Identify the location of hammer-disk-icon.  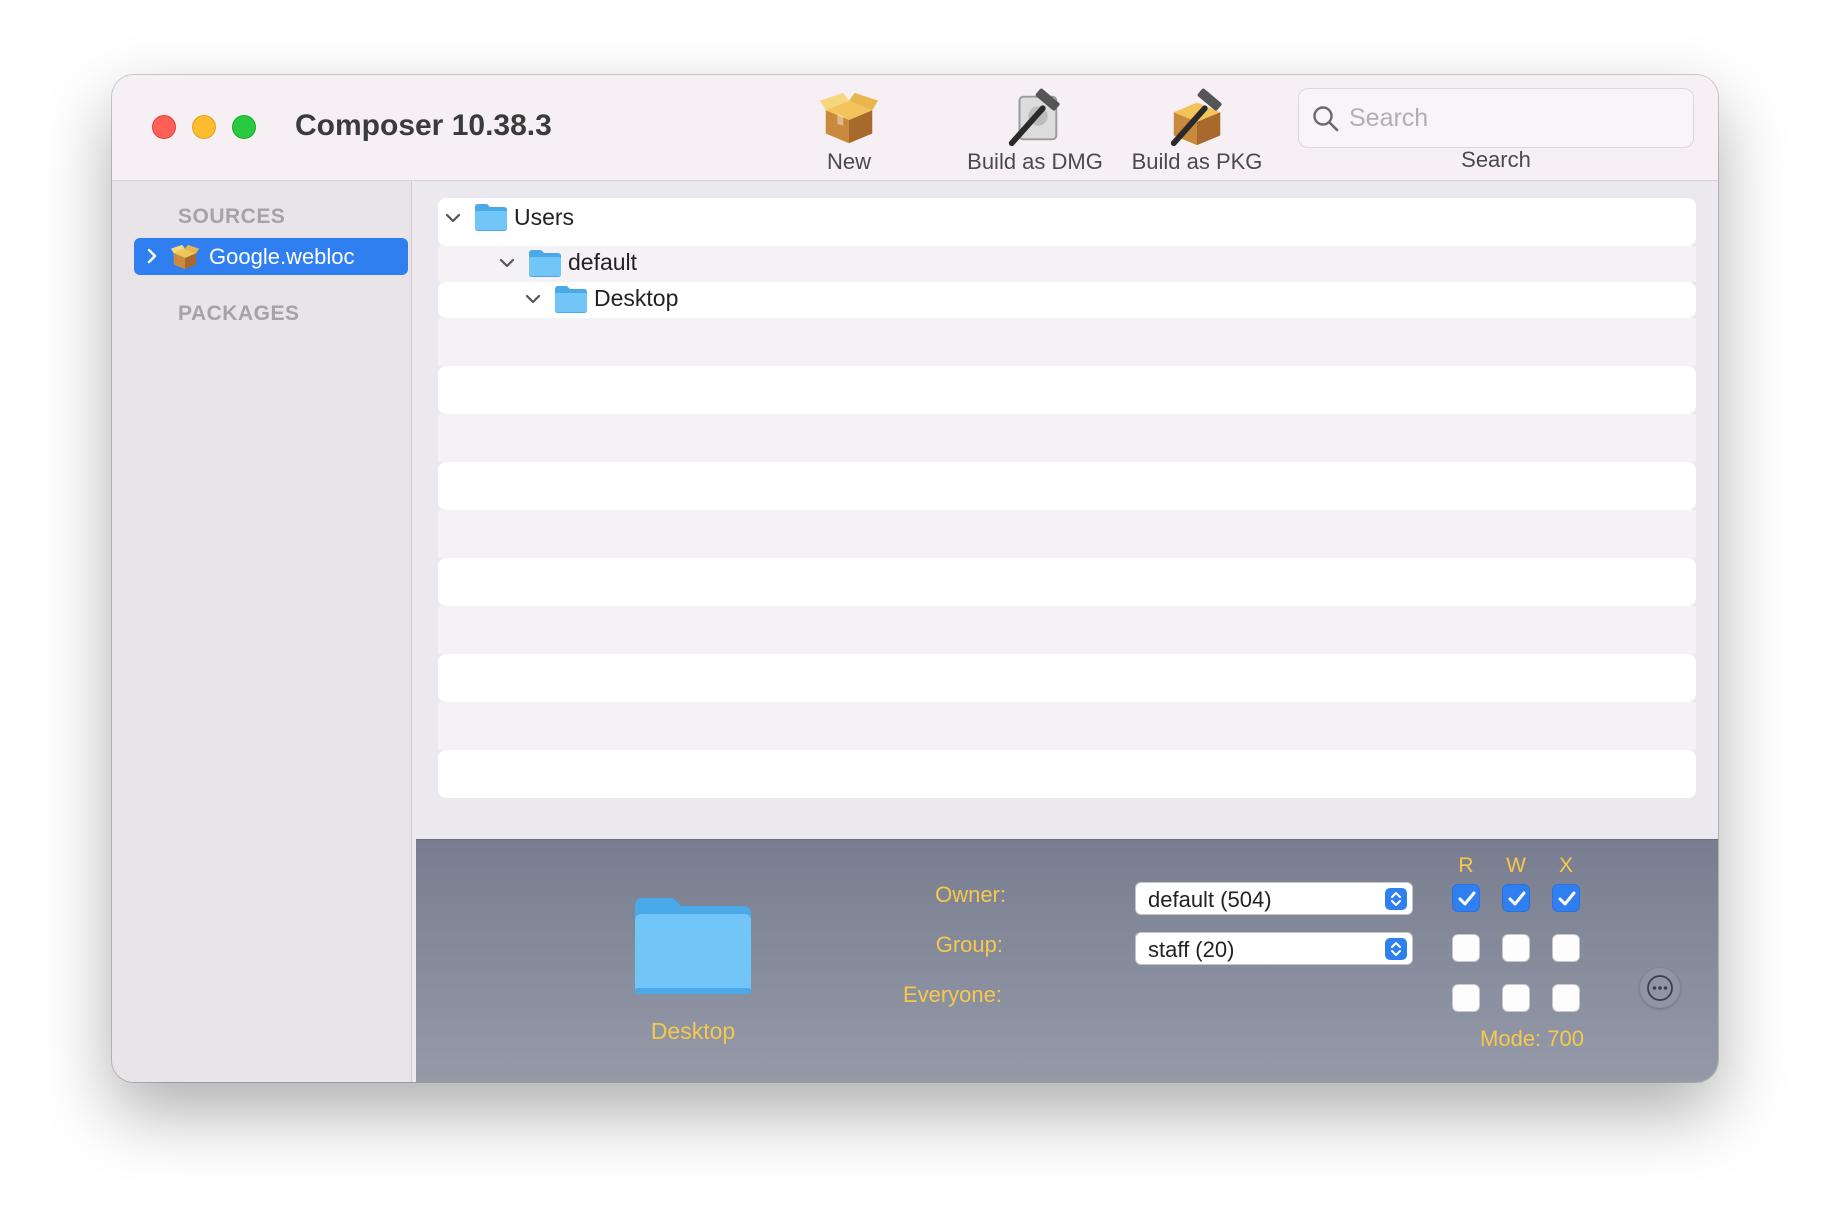
(1034, 117).